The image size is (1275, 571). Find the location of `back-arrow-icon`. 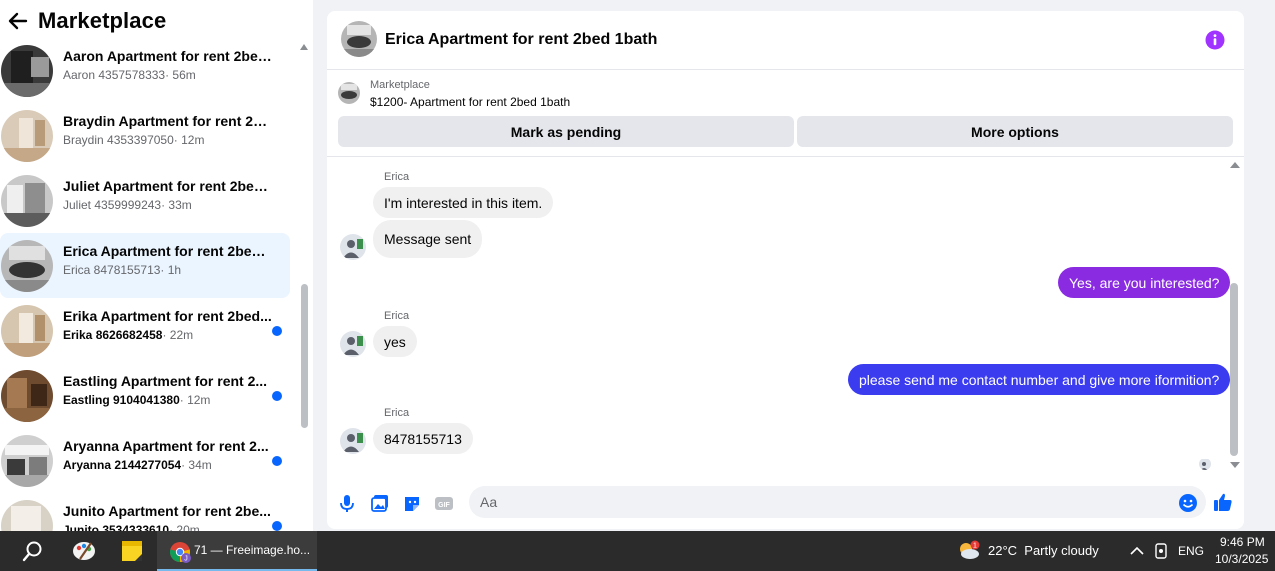

back-arrow-icon is located at coordinates (18, 21).